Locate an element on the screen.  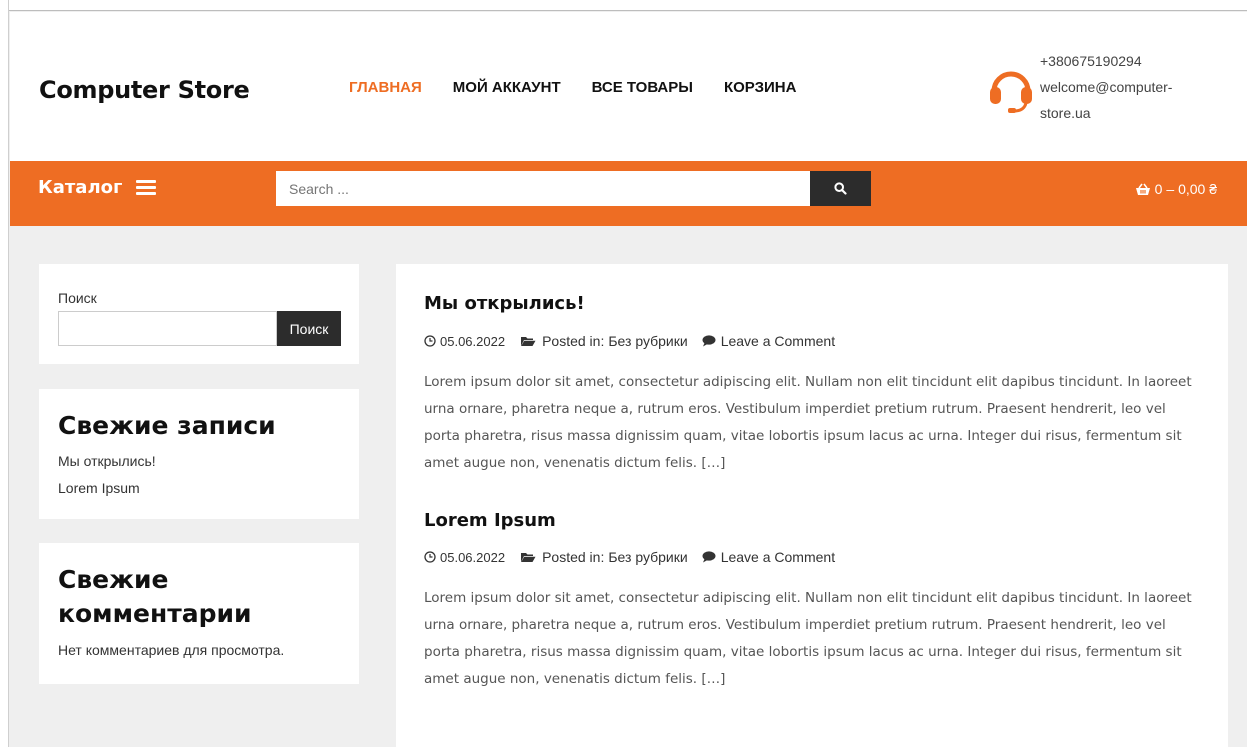
product-search-button is located at coordinates (840, 188).